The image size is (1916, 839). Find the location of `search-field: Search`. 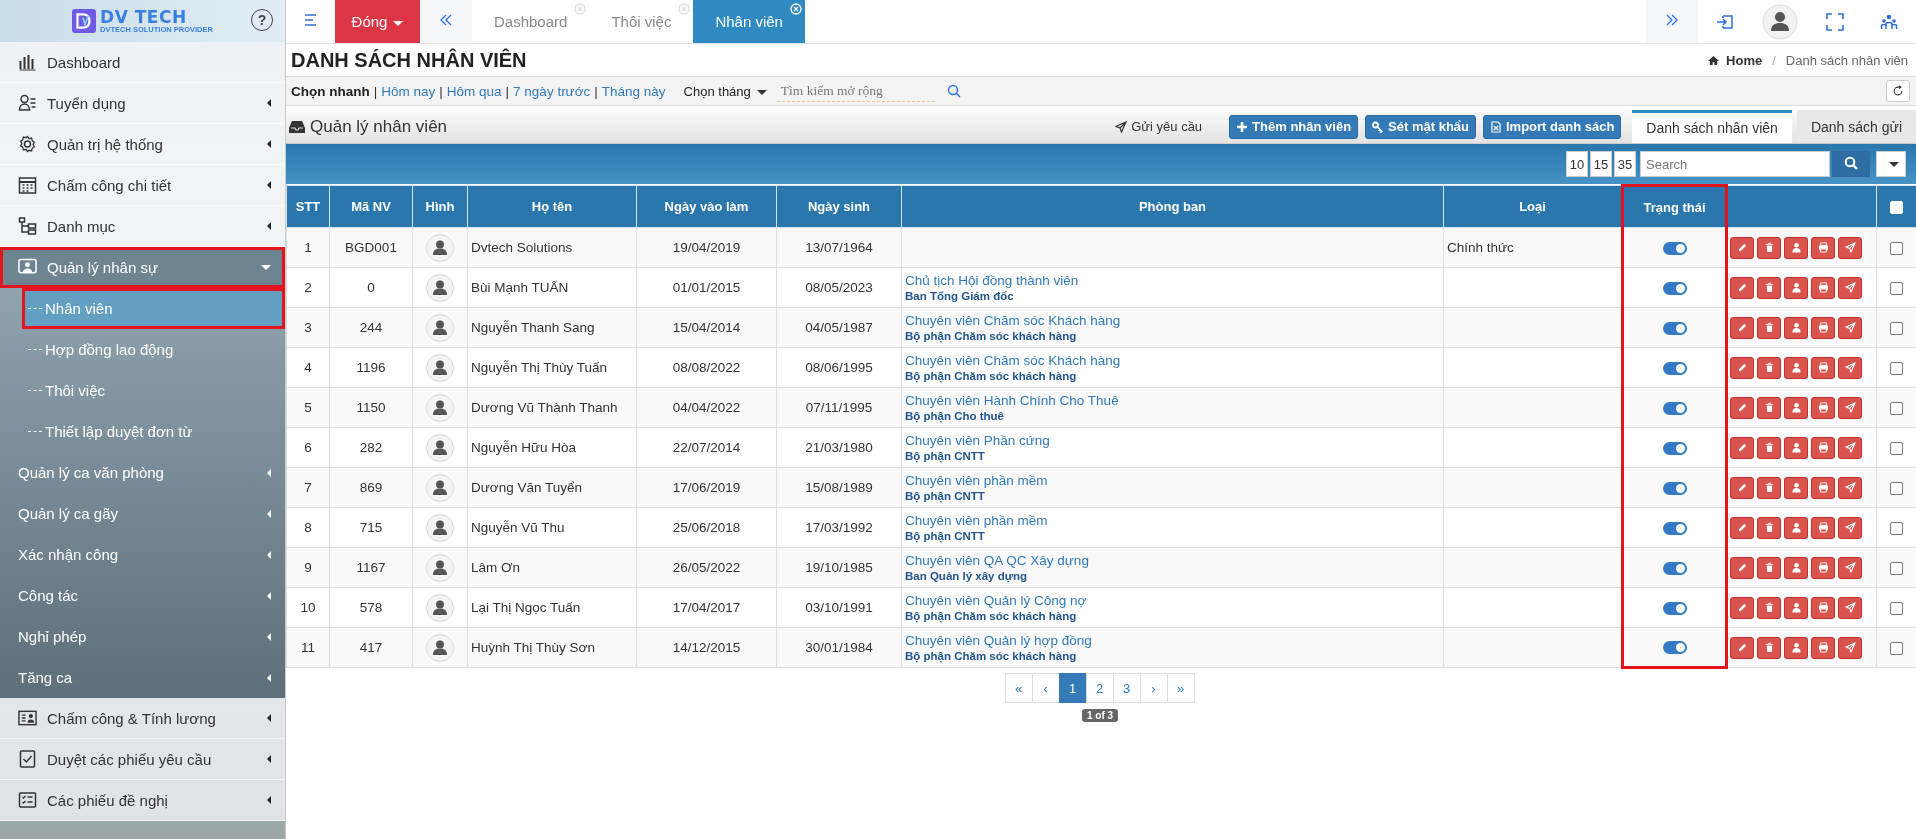

search-field: Search is located at coordinates (1735, 164).